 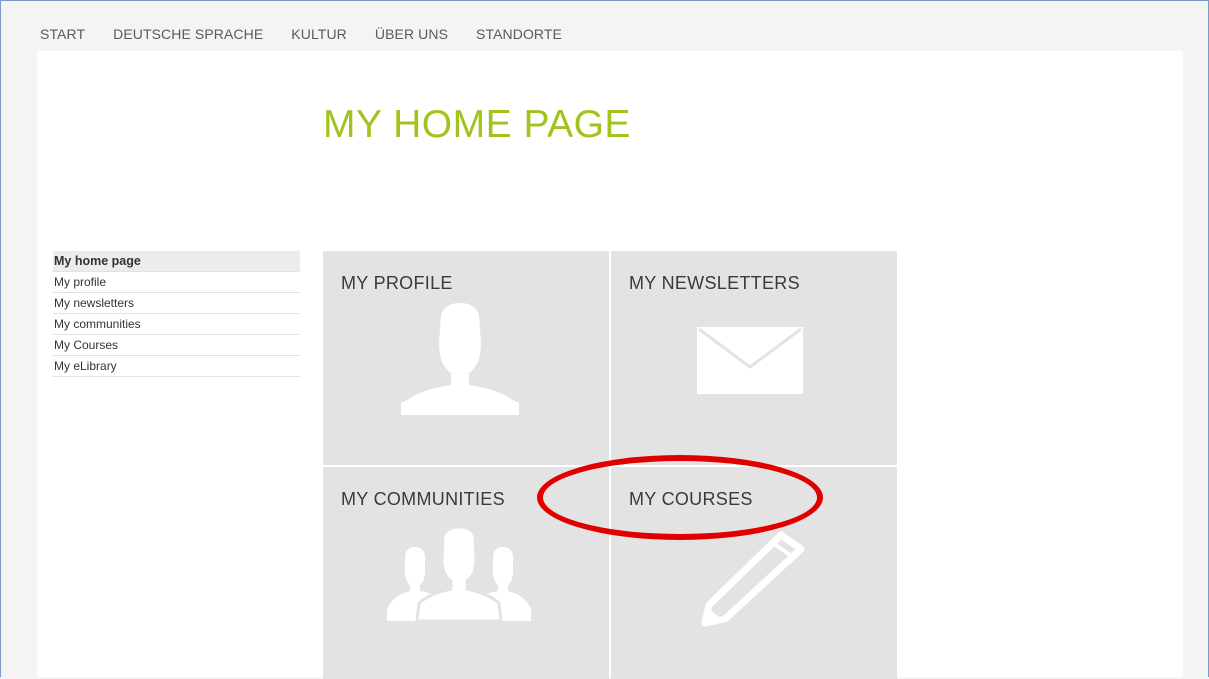 I want to click on nav-standorte: STANDORTE, so click(x=519, y=34).